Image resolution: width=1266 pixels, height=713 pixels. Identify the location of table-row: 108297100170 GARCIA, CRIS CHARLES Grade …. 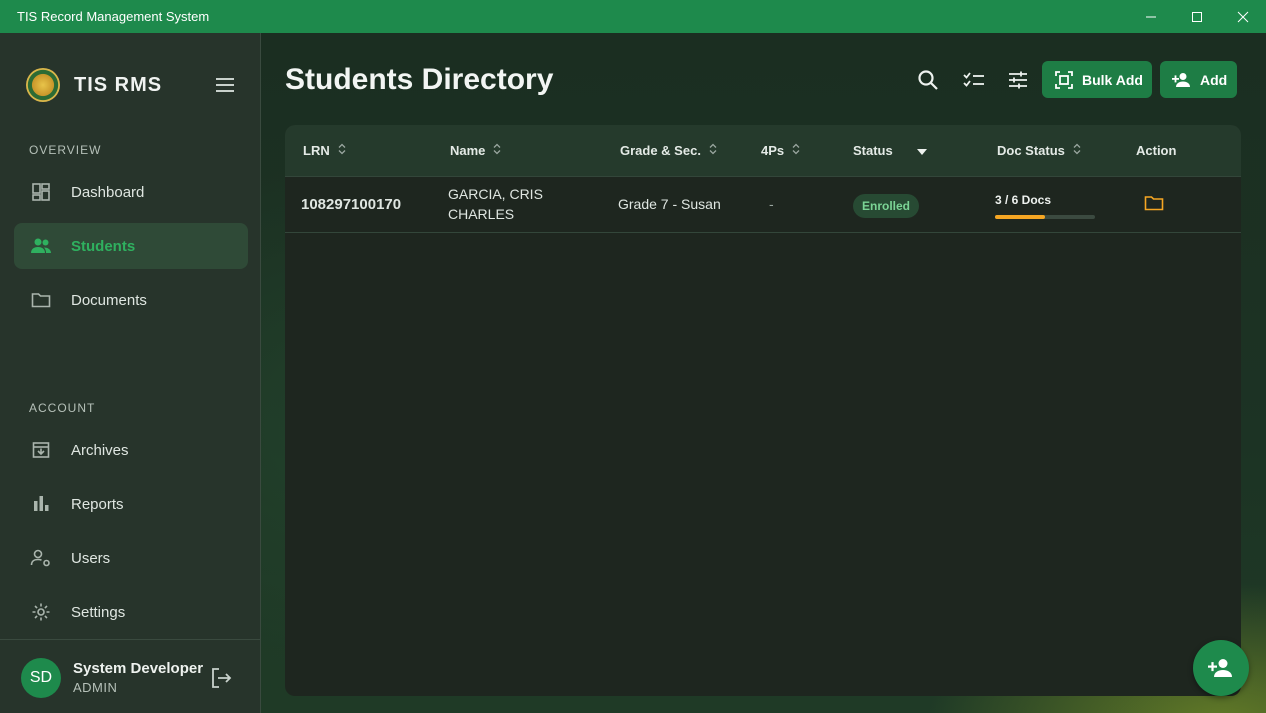
(763, 205).